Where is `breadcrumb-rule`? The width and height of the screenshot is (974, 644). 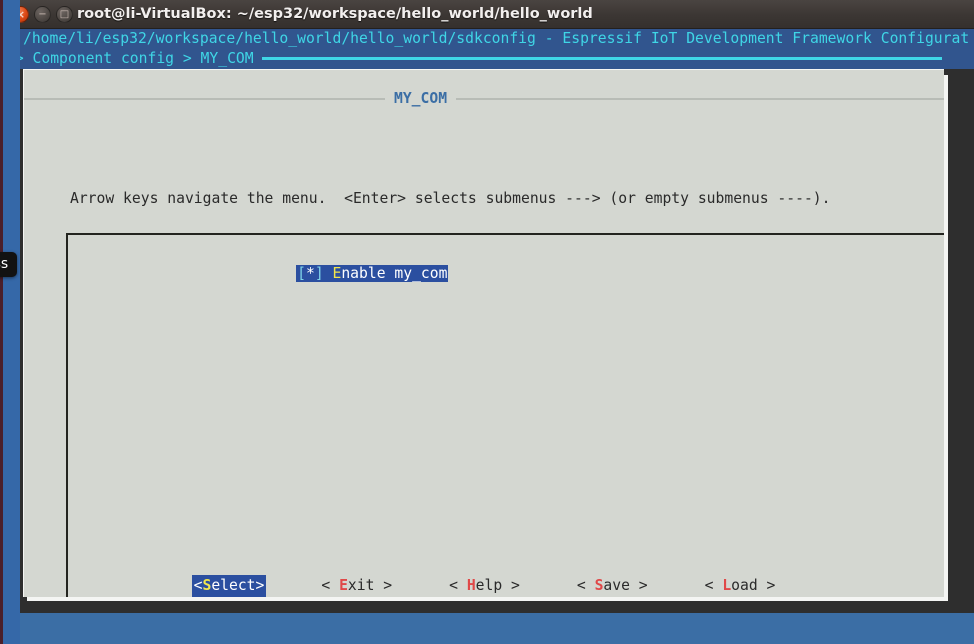
breadcrumb-rule is located at coordinates (601, 58).